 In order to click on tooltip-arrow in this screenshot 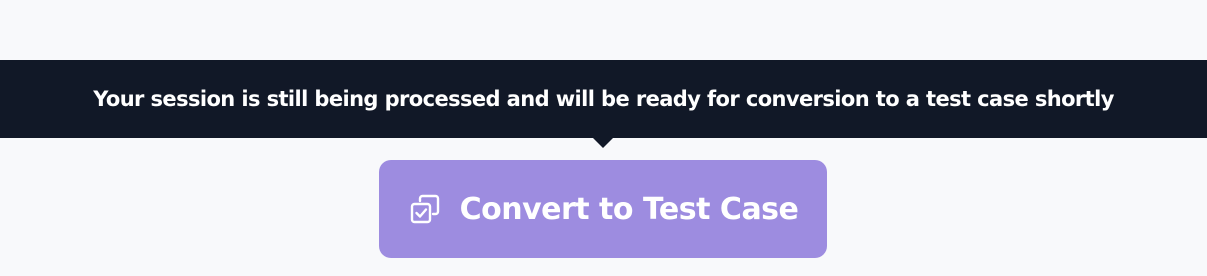, I will do `click(603, 143)`.